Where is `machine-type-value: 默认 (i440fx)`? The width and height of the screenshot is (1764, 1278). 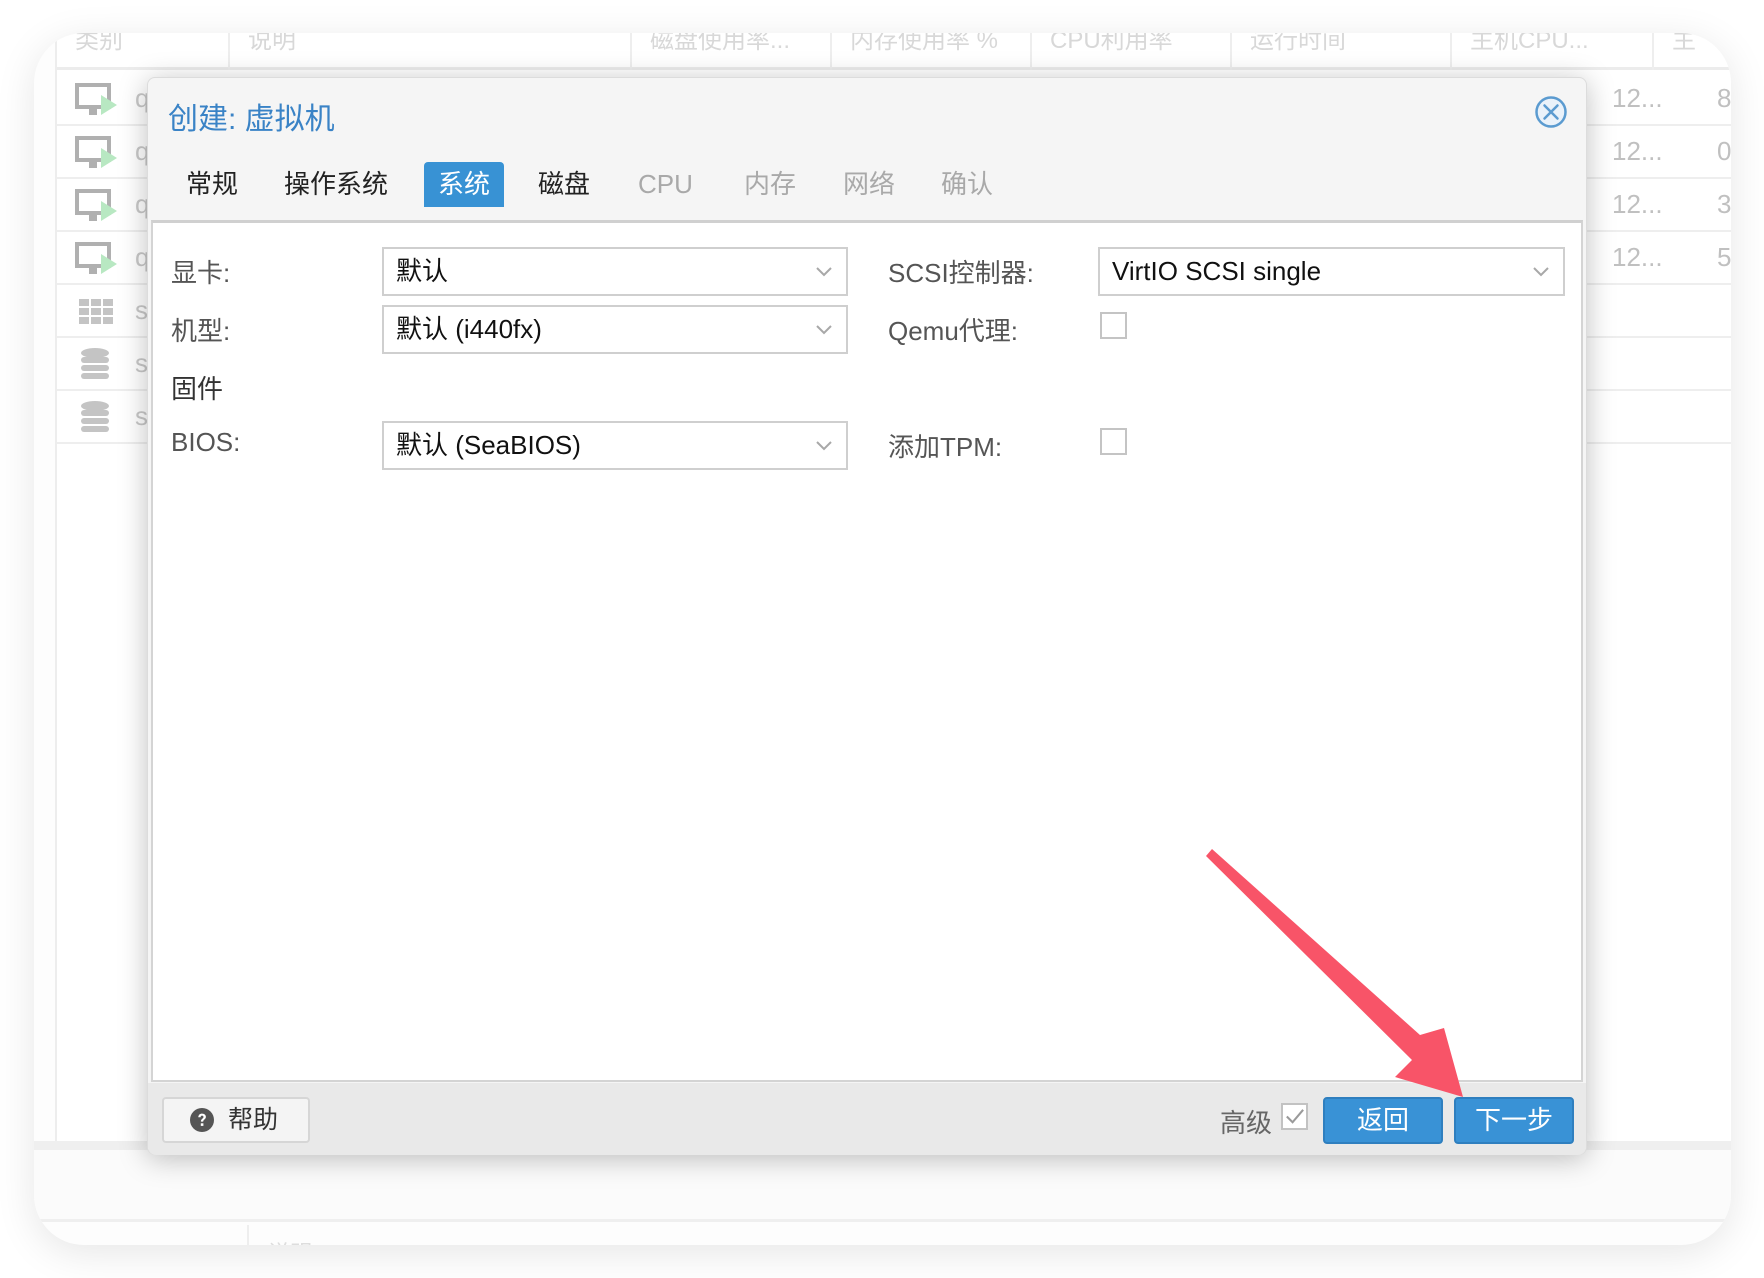
machine-type-value: 默认 (i440fx) is located at coordinates (469, 329).